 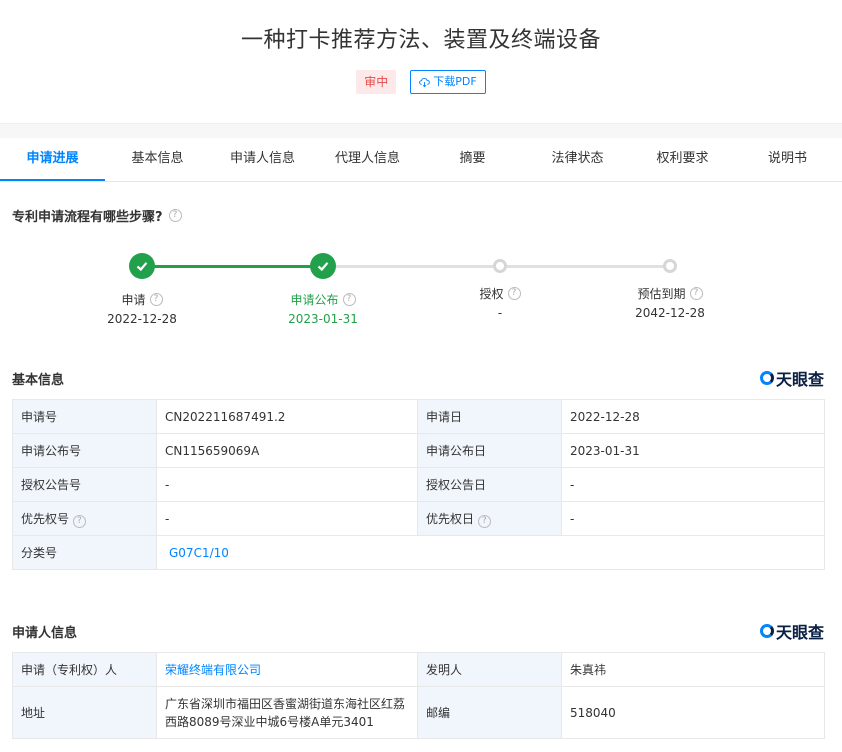 What do you see at coordinates (472, 159) in the screenshot?
I see `tab-abstract: 摘要` at bounding box center [472, 159].